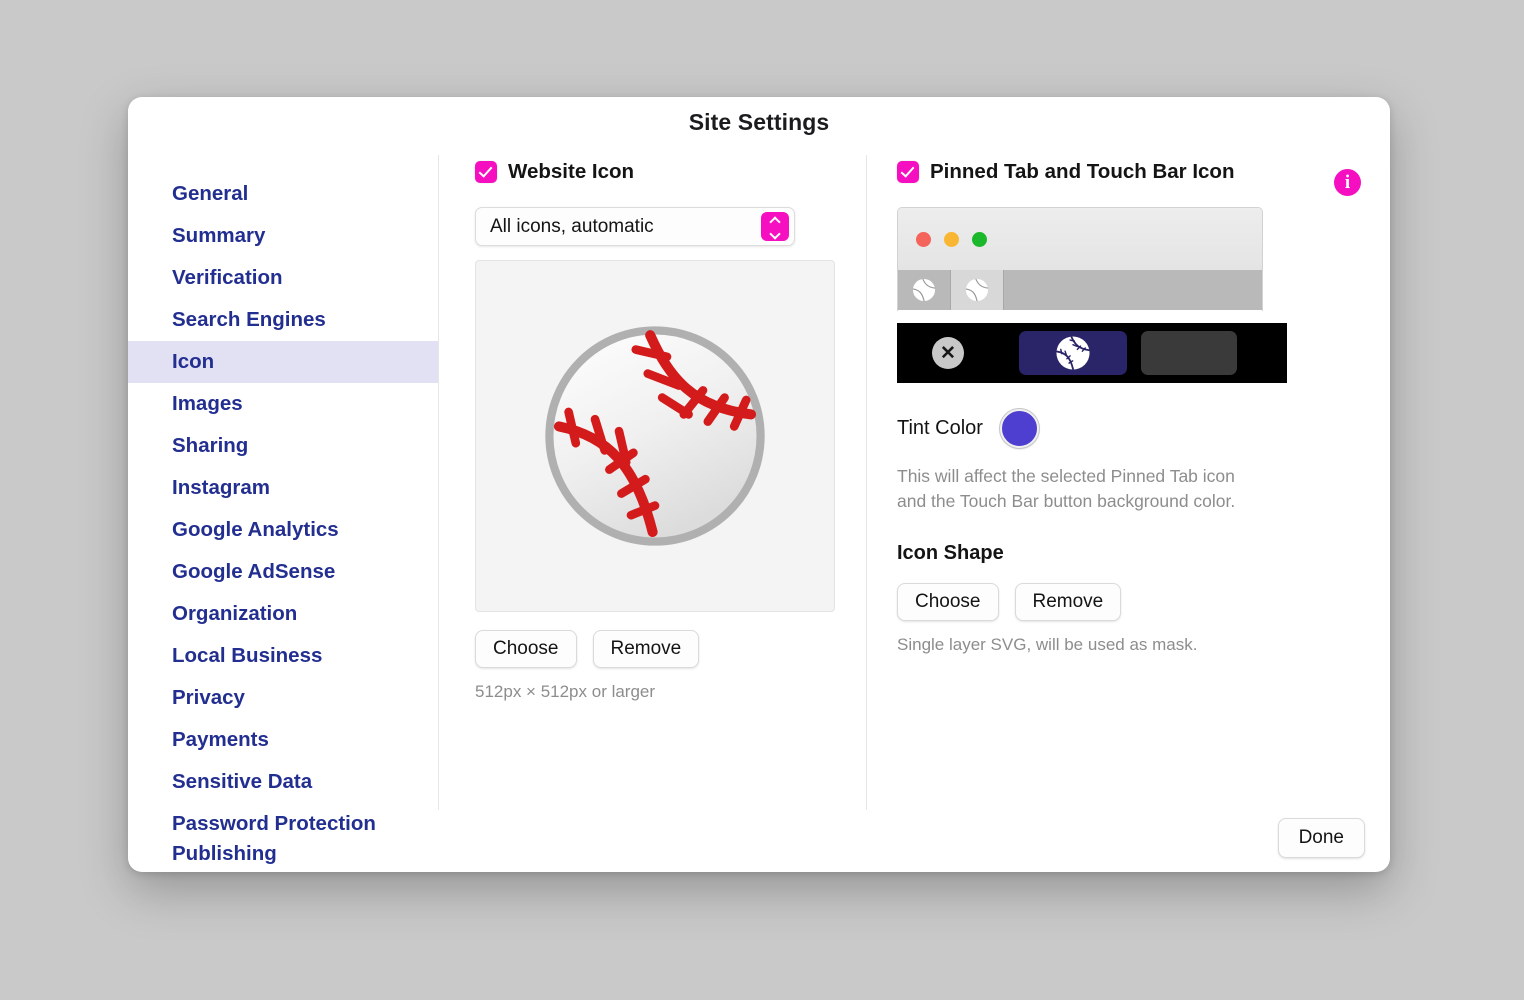 The image size is (1524, 1000). What do you see at coordinates (979, 239) in the screenshot?
I see `zoom-traffic-light-icon` at bounding box center [979, 239].